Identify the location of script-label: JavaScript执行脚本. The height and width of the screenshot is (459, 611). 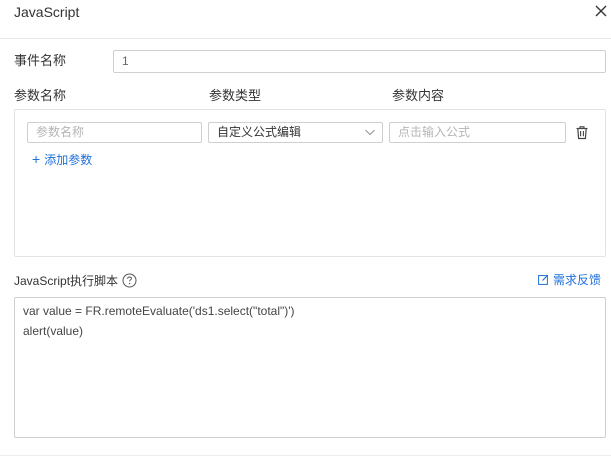
(66, 281).